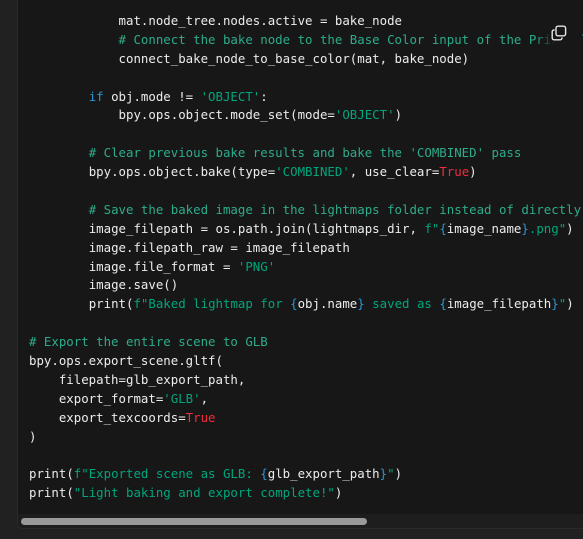  What do you see at coordinates (96, 96) in the screenshot?
I see `code-token: if` at bounding box center [96, 96].